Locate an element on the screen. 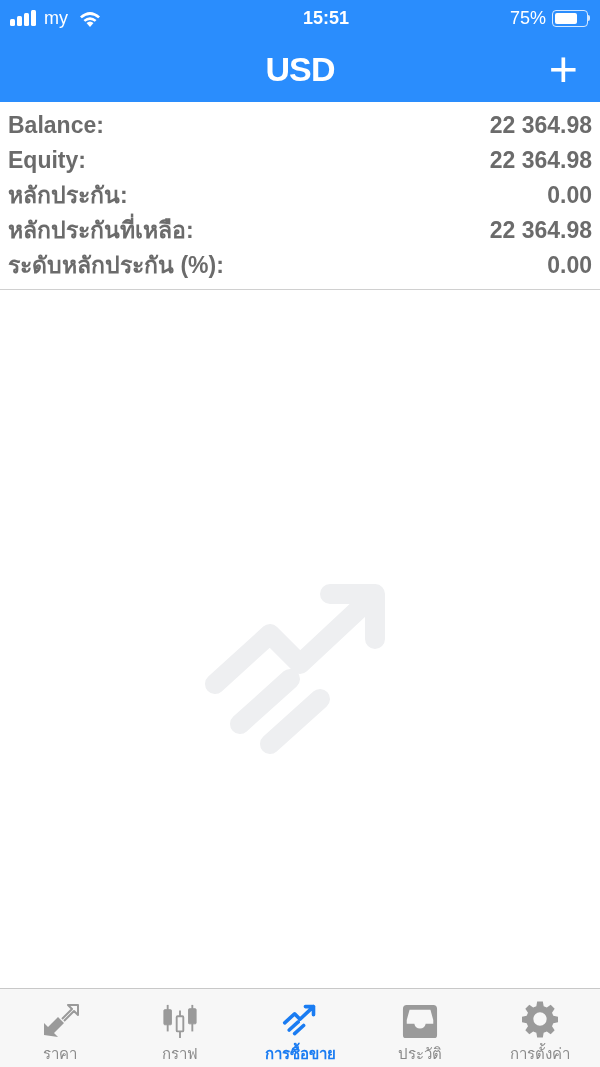 The image size is (600, 1067). clock-time: 15:51 is located at coordinates (325, 18).